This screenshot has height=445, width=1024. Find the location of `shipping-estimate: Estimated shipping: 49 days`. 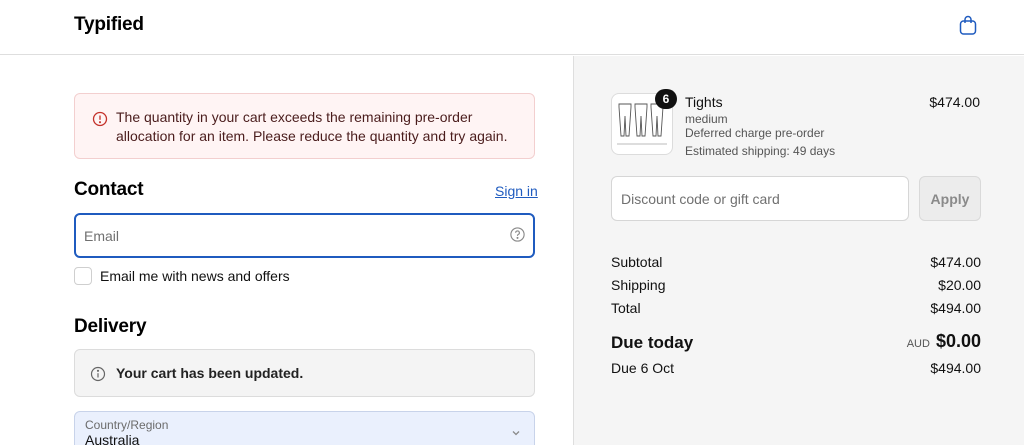

shipping-estimate: Estimated shipping: 49 days is located at coordinates (760, 151).